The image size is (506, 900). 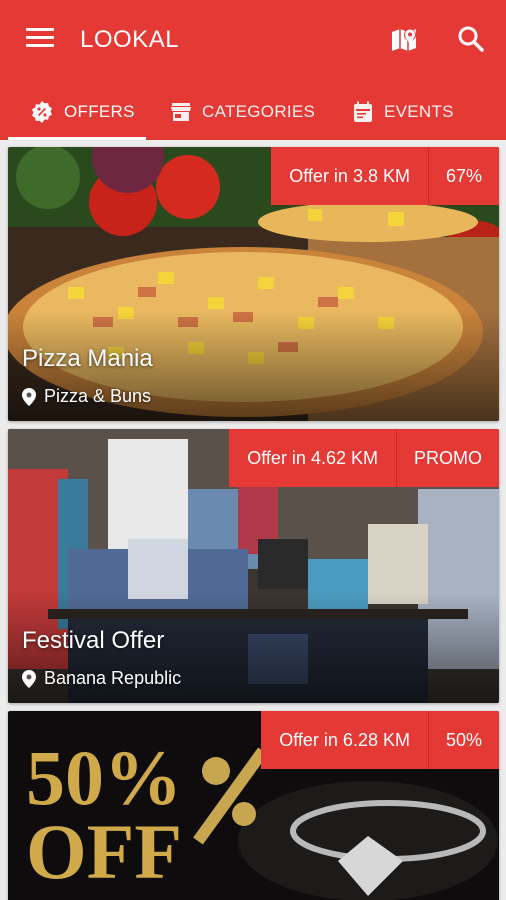 I want to click on offer-badge: Offer in 4.62 KM PROMO, so click(x=364, y=458).